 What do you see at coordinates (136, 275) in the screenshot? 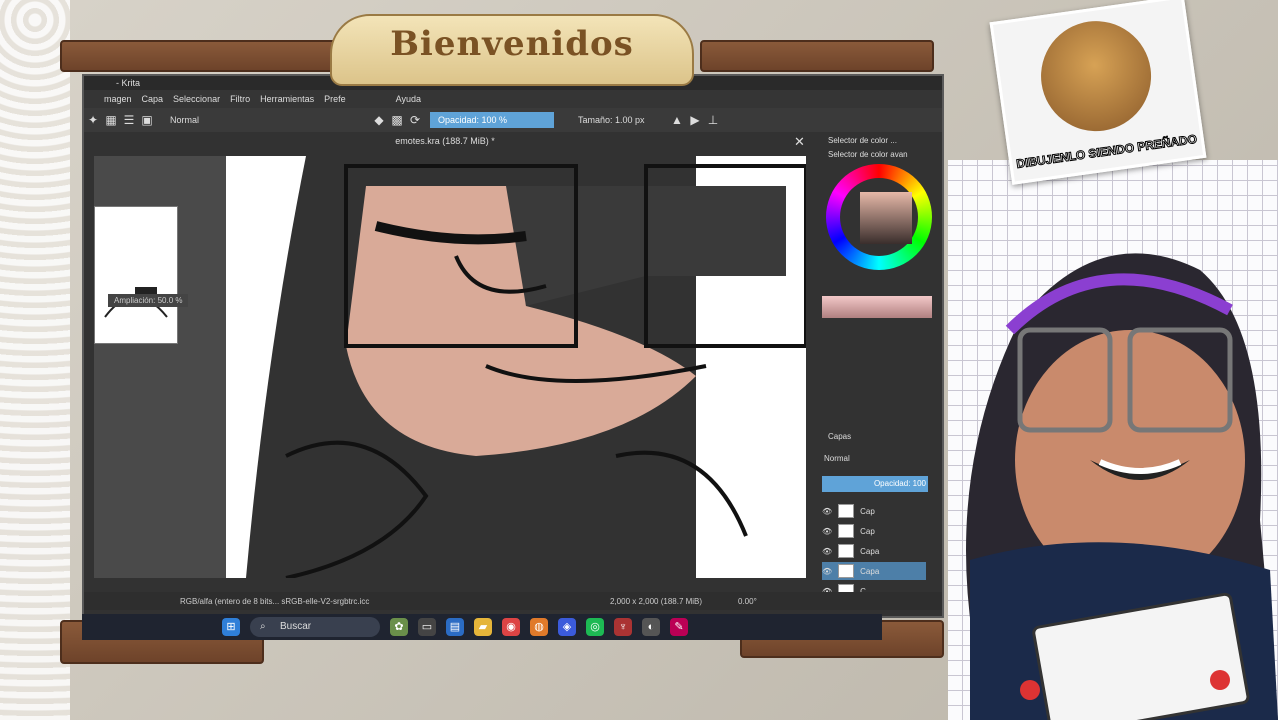
I see `reference-thumbnail` at bounding box center [136, 275].